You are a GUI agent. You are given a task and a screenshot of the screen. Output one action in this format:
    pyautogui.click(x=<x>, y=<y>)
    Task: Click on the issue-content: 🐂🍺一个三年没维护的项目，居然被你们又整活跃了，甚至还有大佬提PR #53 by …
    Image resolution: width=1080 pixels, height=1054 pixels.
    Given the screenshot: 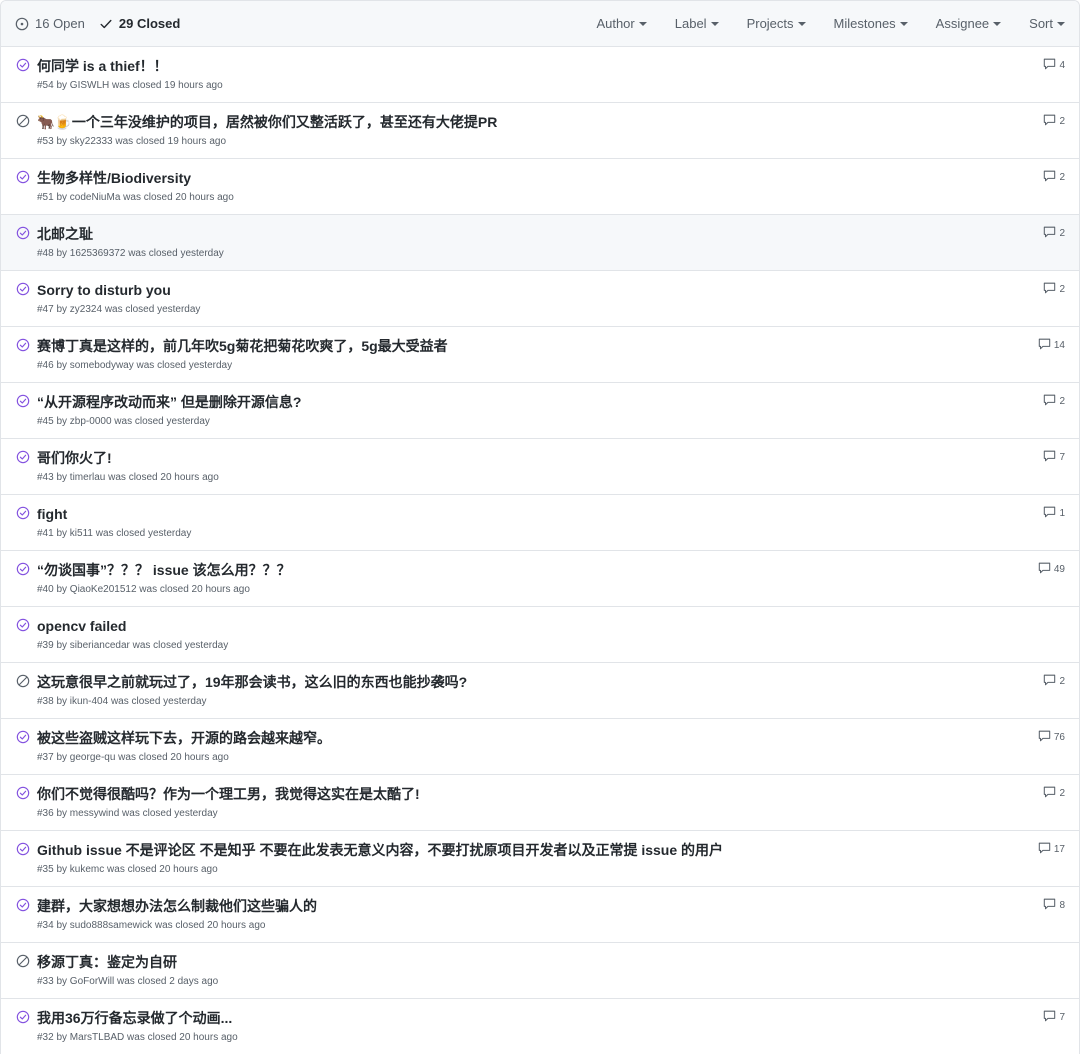 What is the action you would take?
    pyautogui.click(x=518, y=130)
    